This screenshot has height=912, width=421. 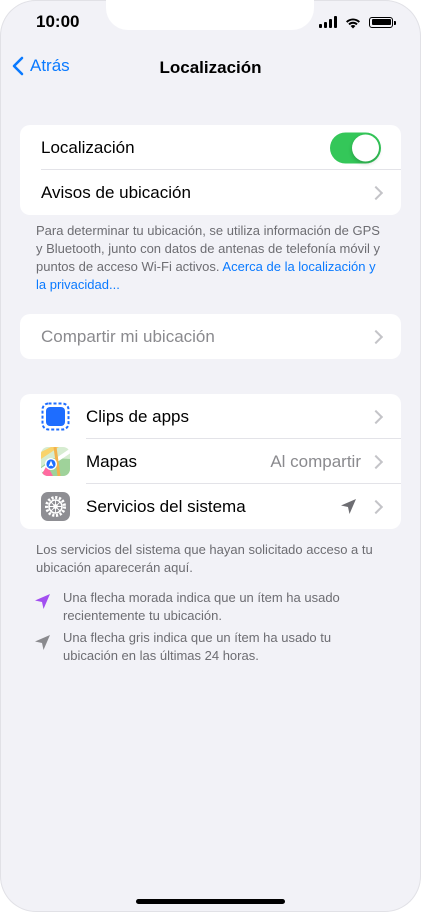 I want to click on app-clips-label: Clips de apps, so click(x=138, y=416).